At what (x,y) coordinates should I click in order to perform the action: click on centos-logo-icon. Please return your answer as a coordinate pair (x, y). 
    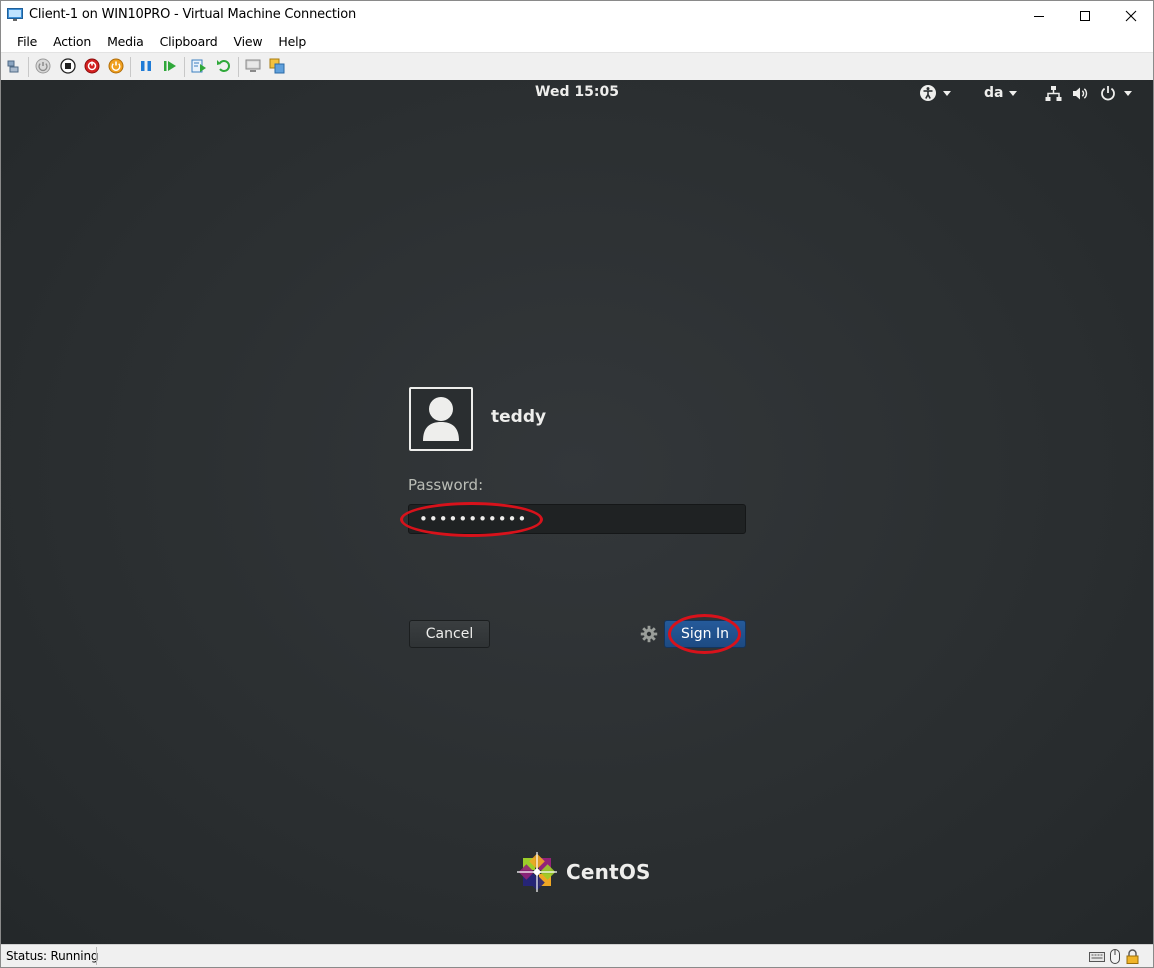
    Looking at the image, I should click on (537, 872).